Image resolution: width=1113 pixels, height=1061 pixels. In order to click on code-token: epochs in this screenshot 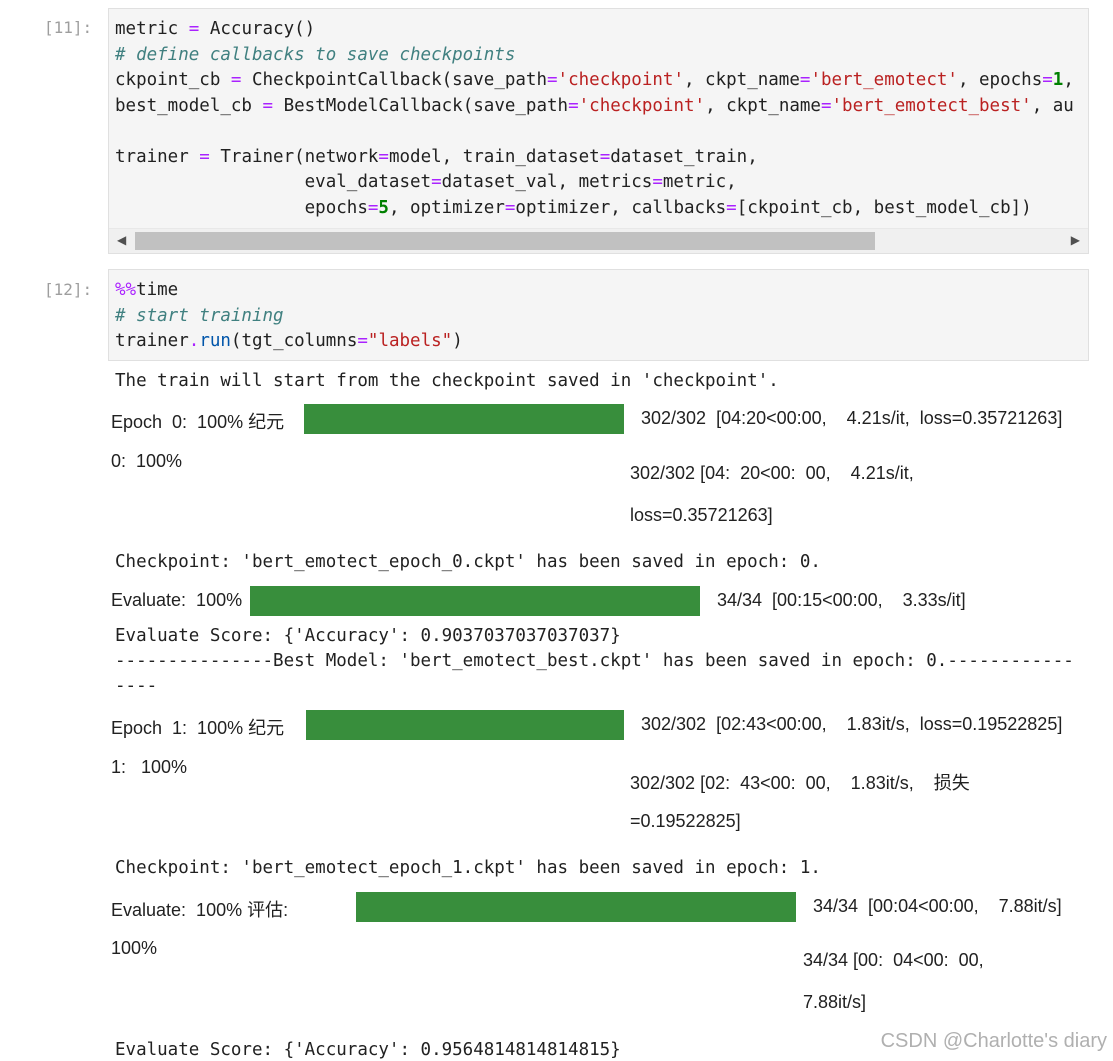, I will do `click(241, 207)`.